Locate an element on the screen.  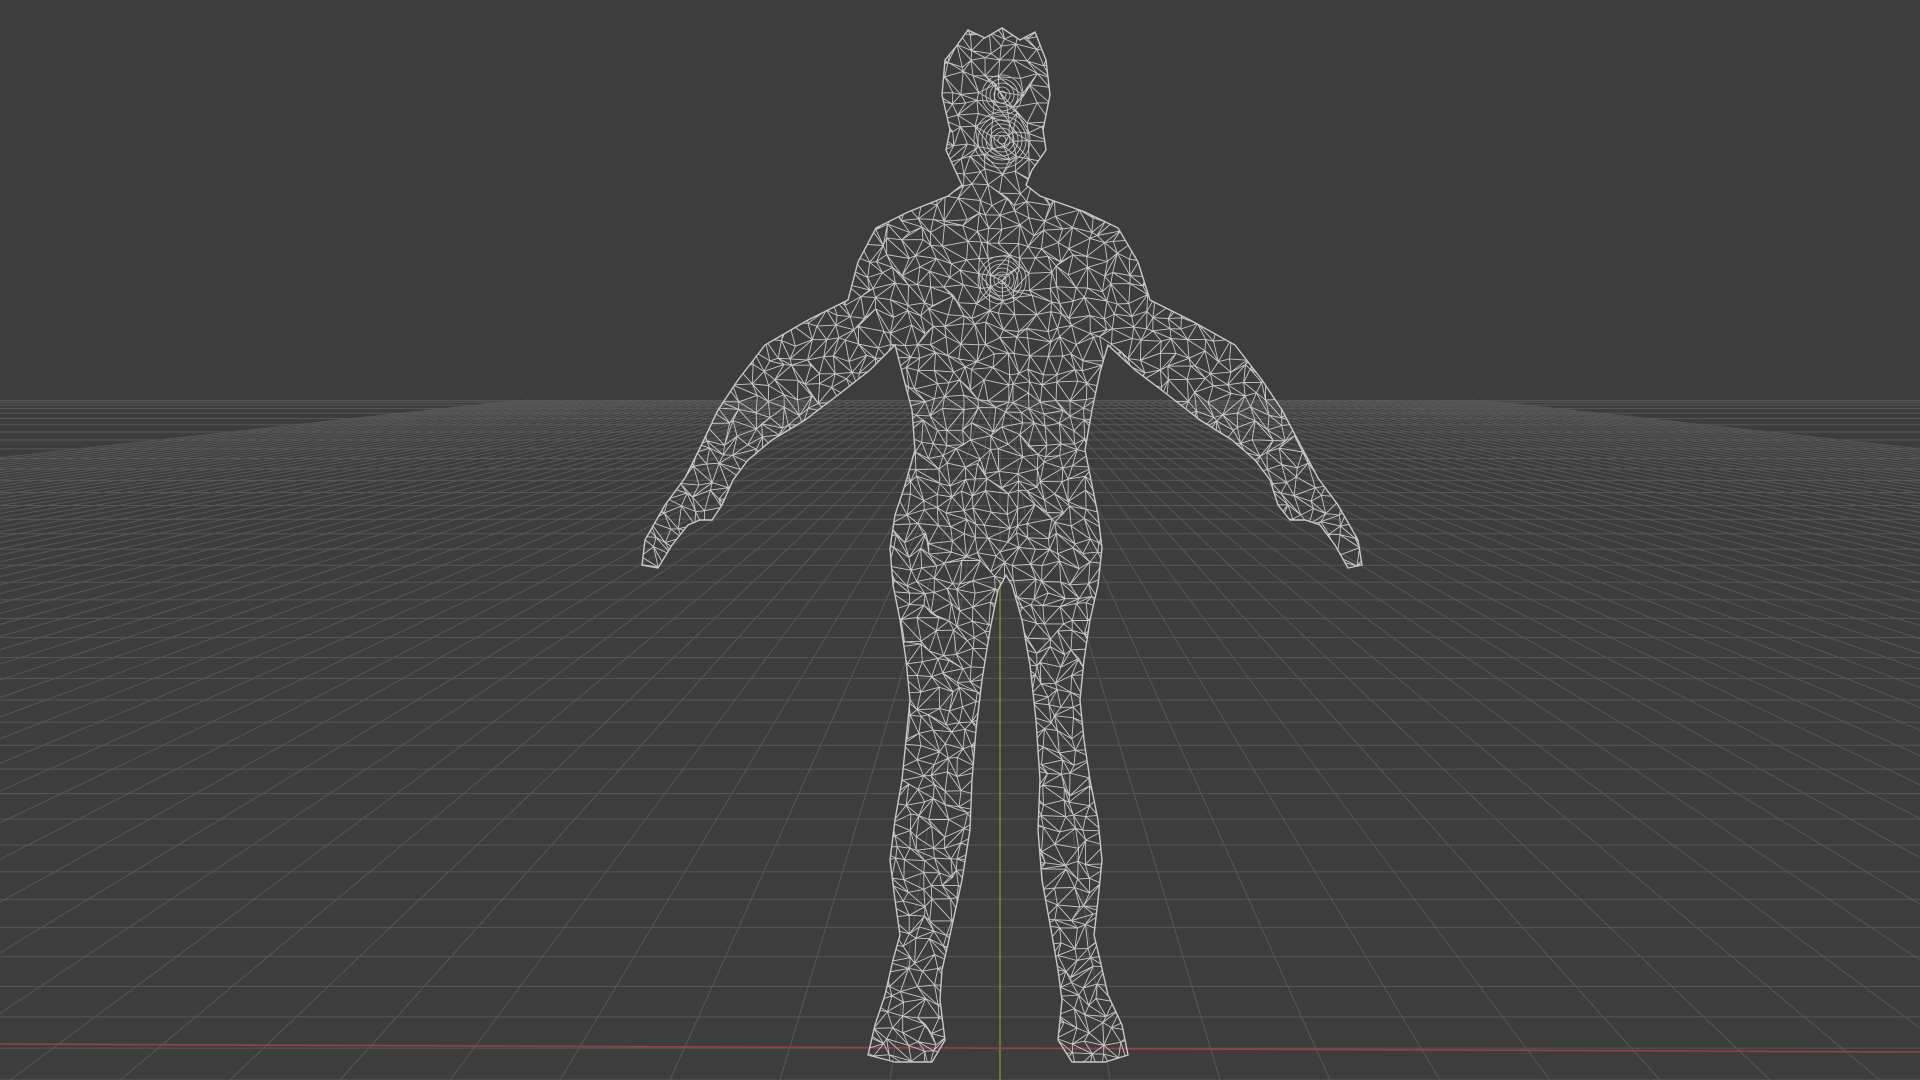
mesh-detail-ring is located at coordinates (1002, 140).